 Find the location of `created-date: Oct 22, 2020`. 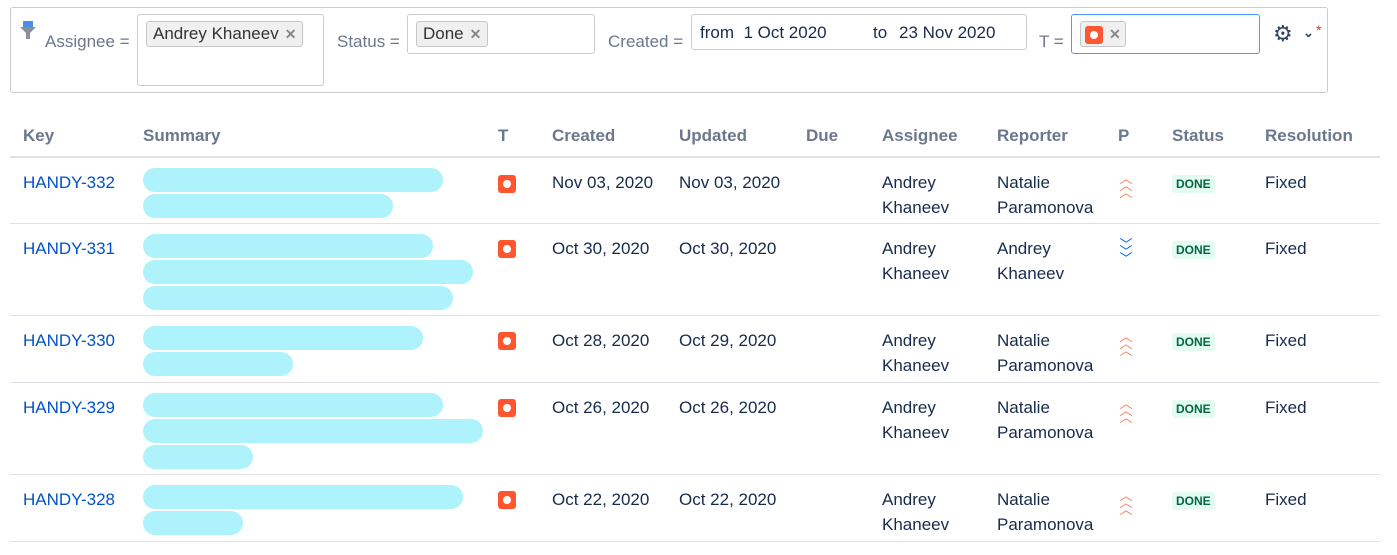

created-date: Oct 22, 2020 is located at coordinates (602, 508).